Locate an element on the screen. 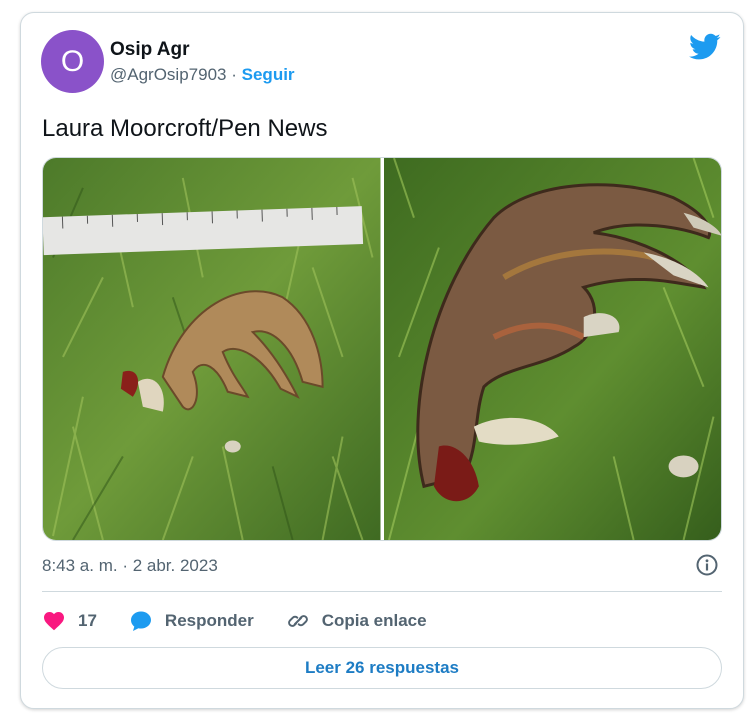  read-replies-button: Leer 26 respuestas is located at coordinates (382, 668).